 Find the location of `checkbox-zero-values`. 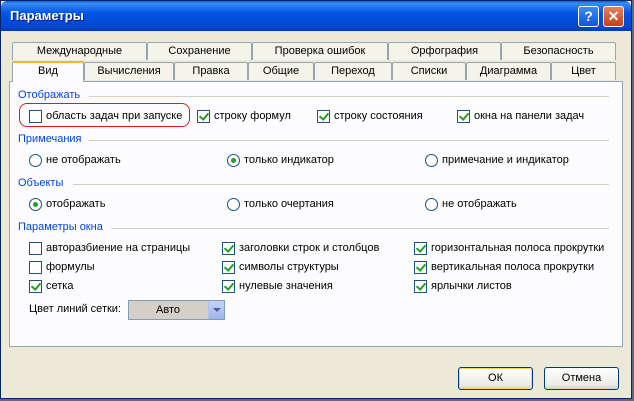

checkbox-zero-values is located at coordinates (228, 286).